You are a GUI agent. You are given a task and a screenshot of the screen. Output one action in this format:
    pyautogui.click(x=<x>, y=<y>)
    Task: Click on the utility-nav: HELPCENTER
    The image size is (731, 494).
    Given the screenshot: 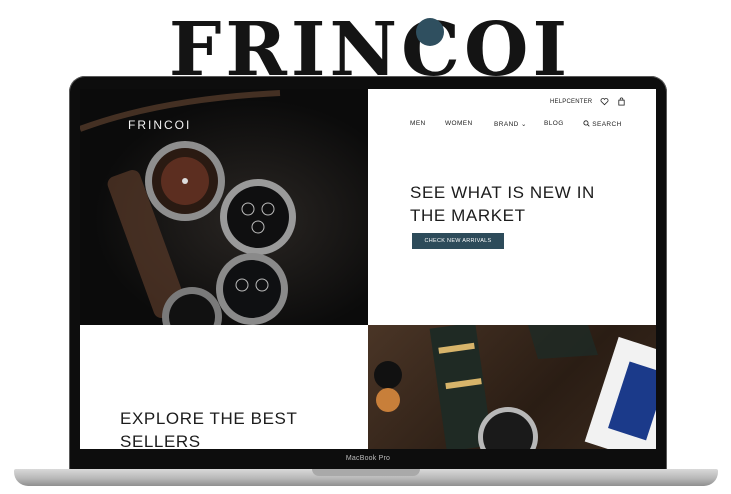 What is the action you would take?
    pyautogui.click(x=588, y=101)
    